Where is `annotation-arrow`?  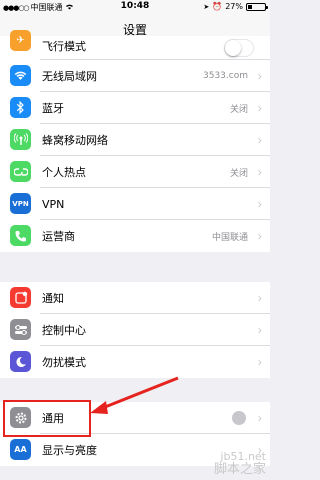 annotation-arrow is located at coordinates (134, 395).